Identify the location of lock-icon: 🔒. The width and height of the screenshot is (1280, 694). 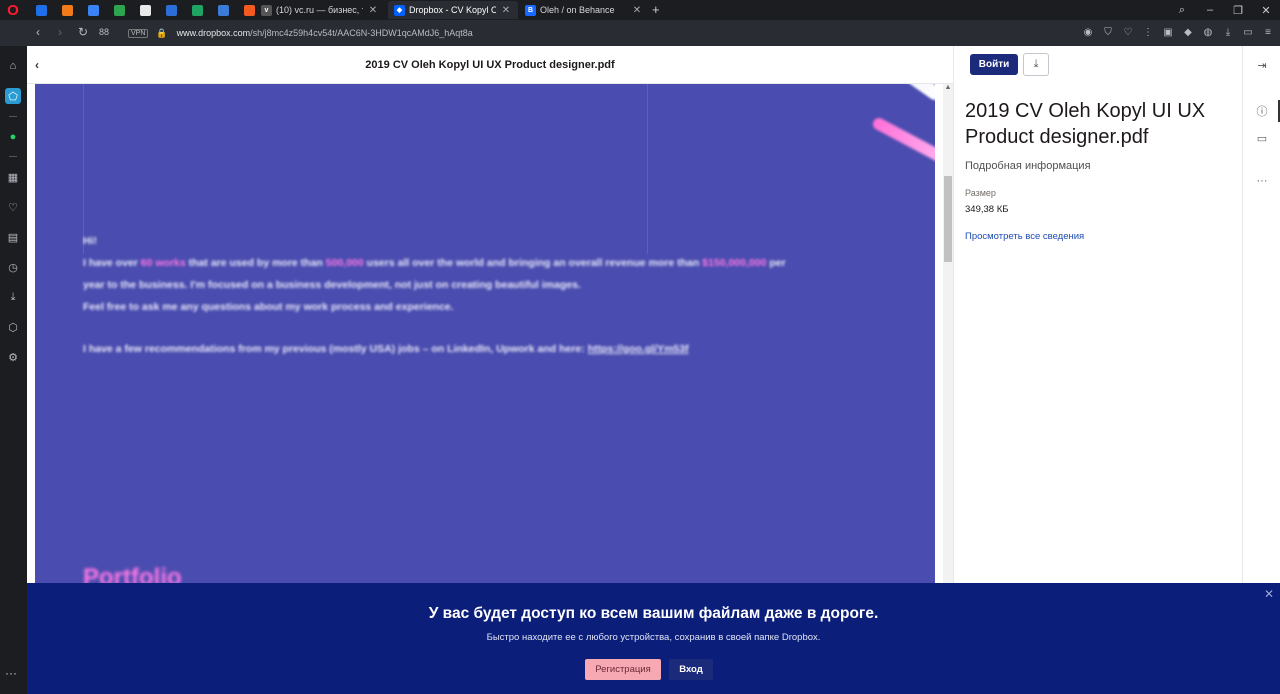
(161, 33).